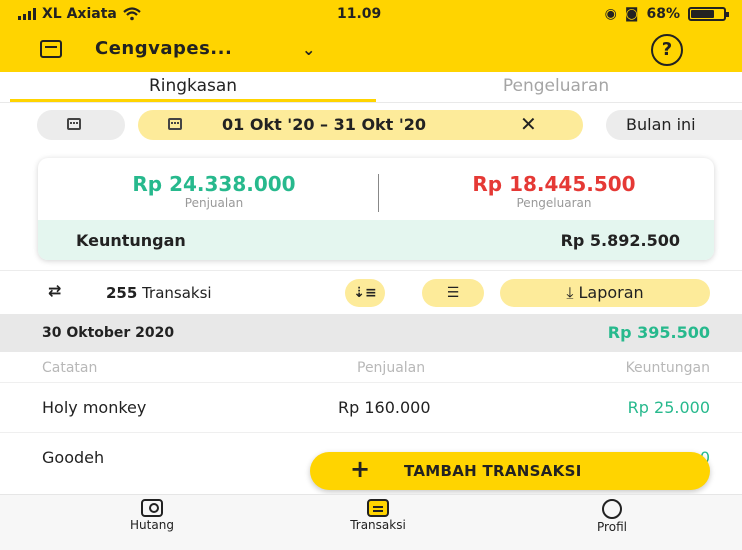 Image resolution: width=742 pixels, height=550 pixels. What do you see at coordinates (667, 50) in the screenshot?
I see `help-button: ?` at bounding box center [667, 50].